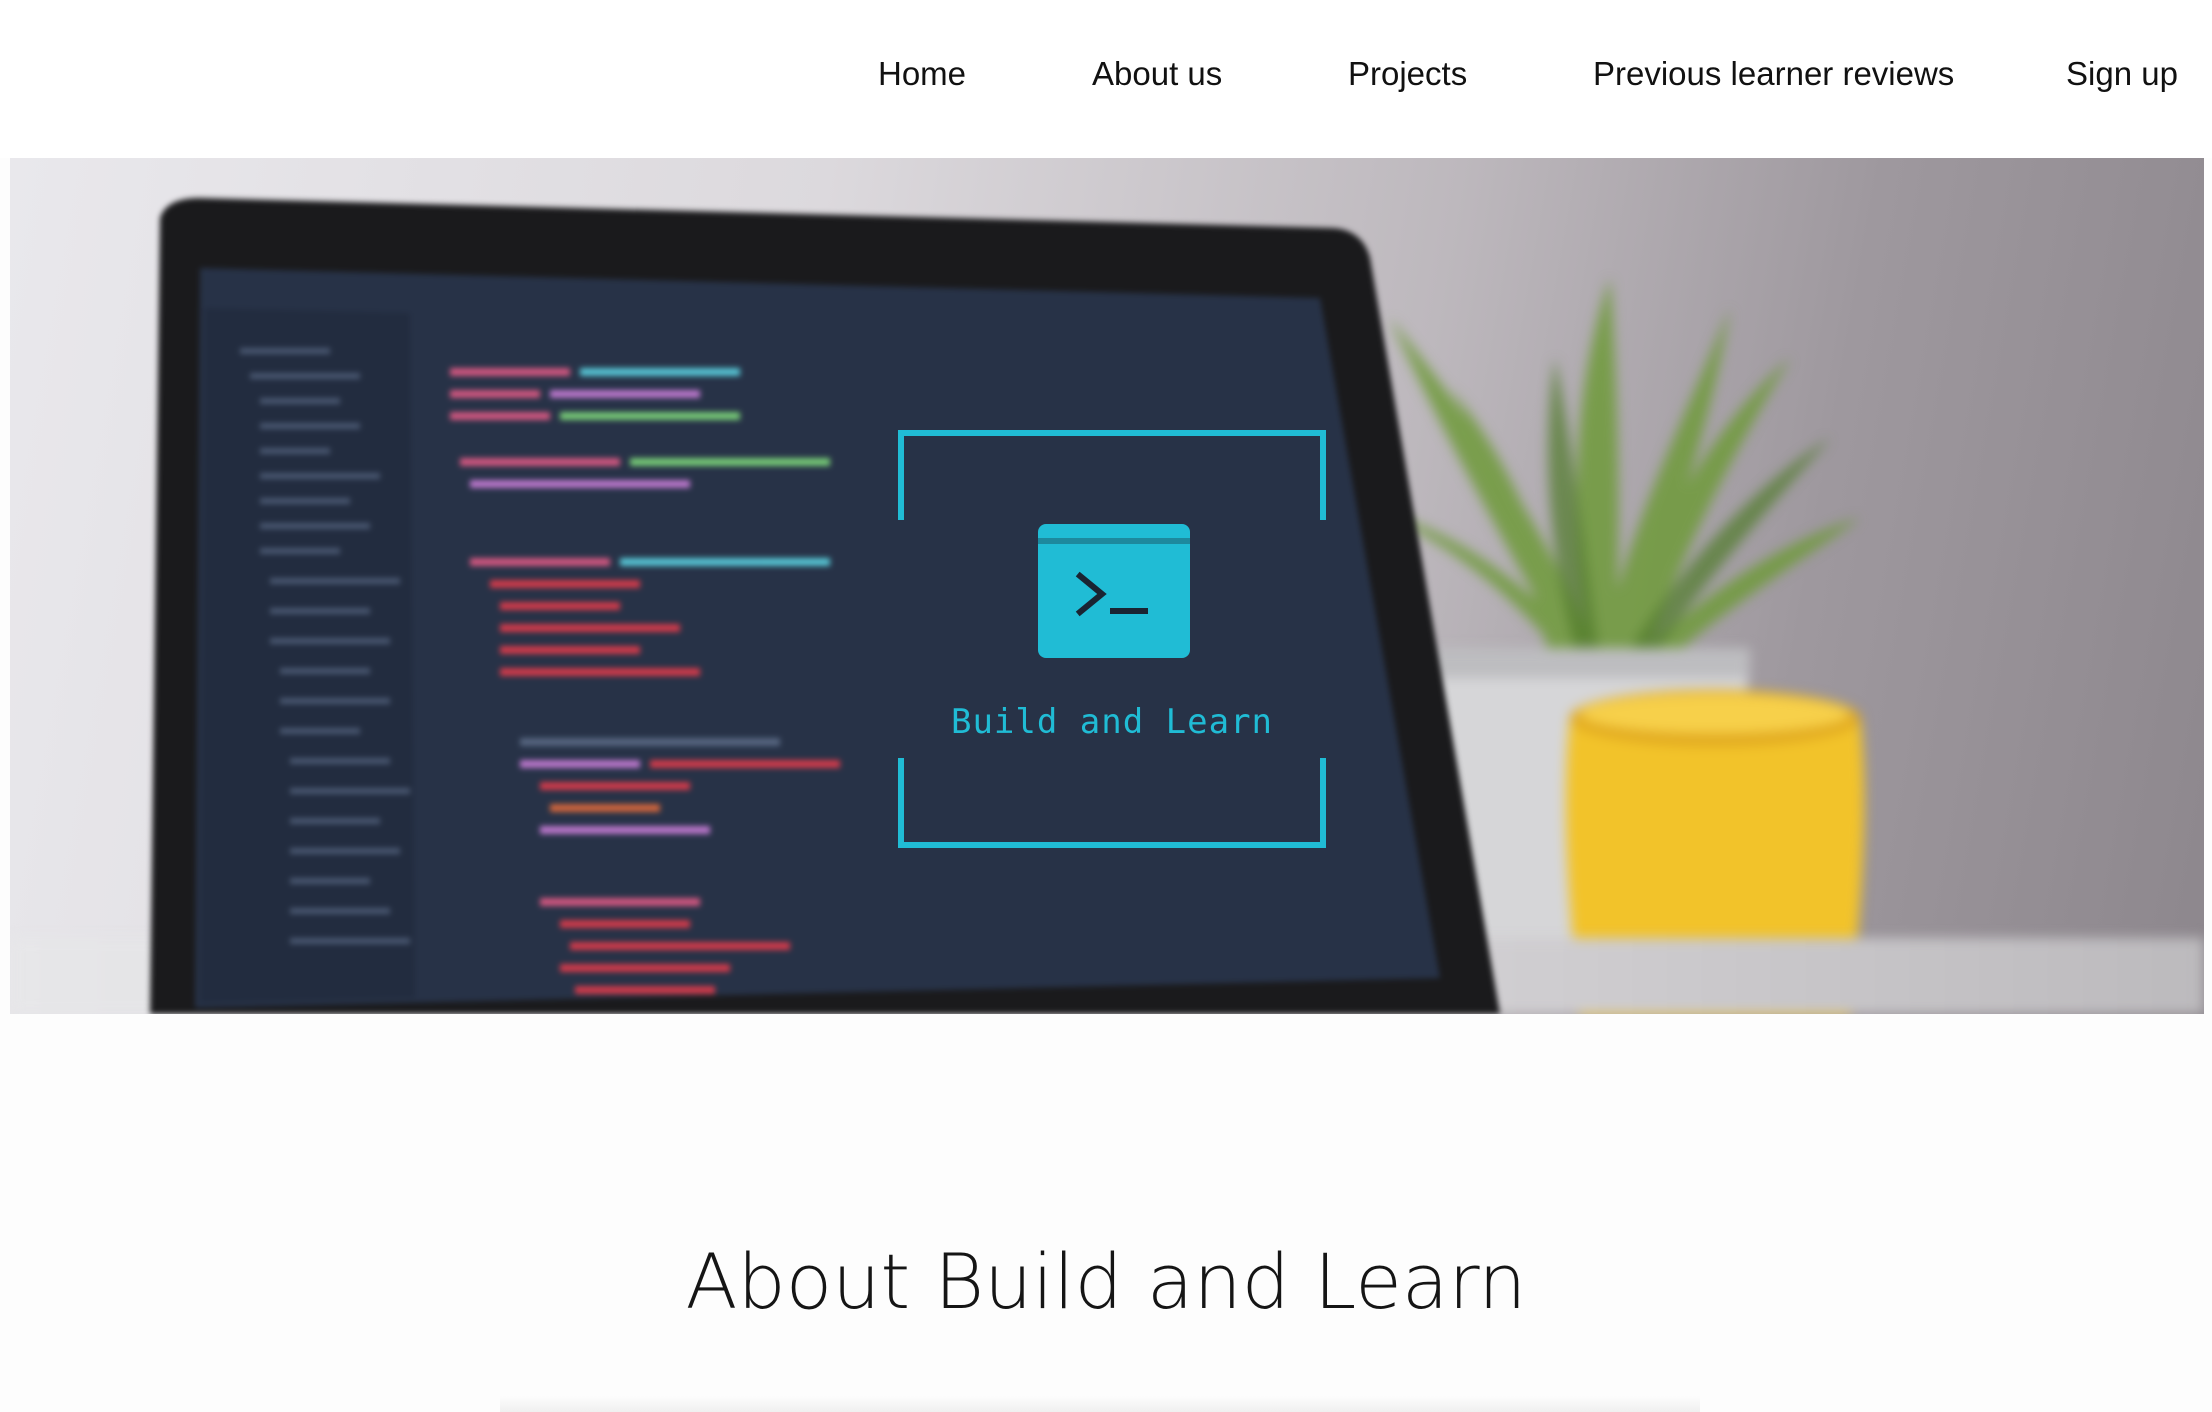 This screenshot has width=2212, height=1412. What do you see at coordinates (1157, 74) in the screenshot?
I see `nav-about-us-link: About us` at bounding box center [1157, 74].